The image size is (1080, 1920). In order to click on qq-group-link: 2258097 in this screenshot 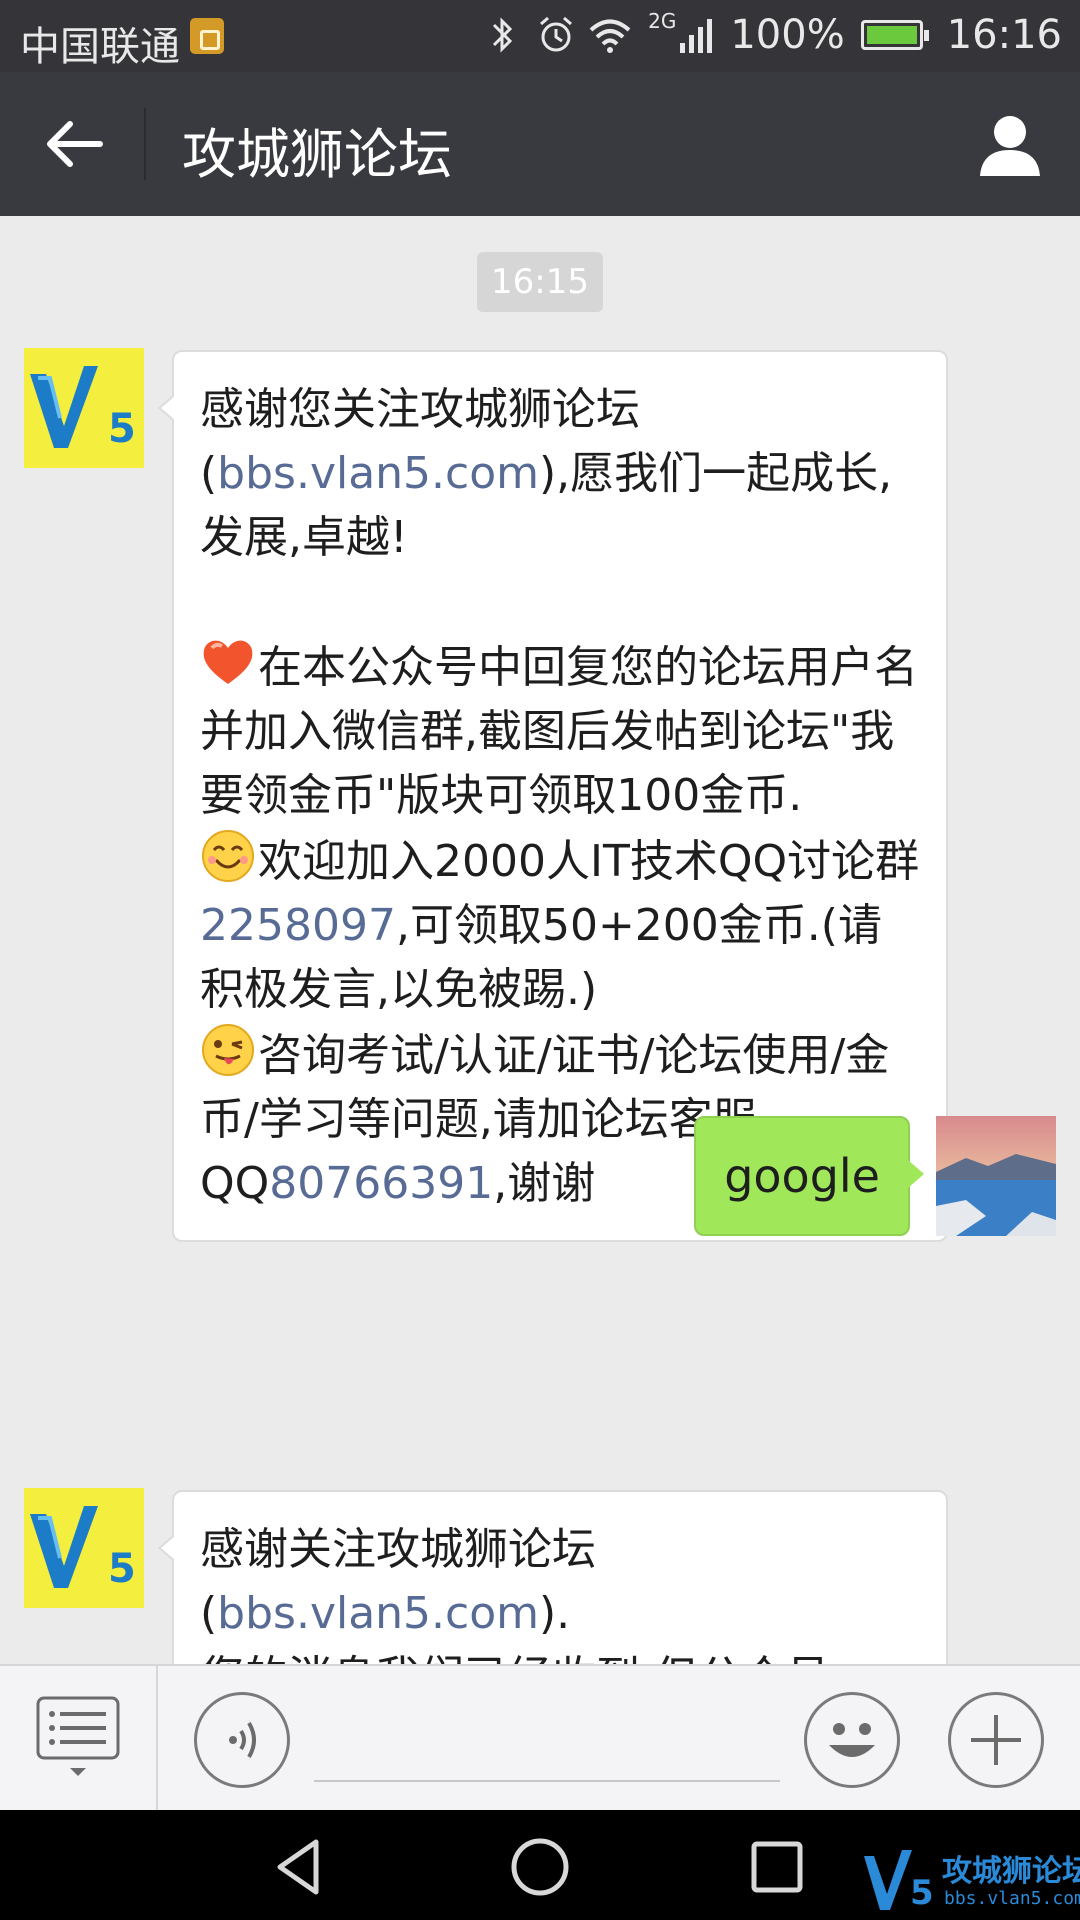, I will do `click(298, 925)`.